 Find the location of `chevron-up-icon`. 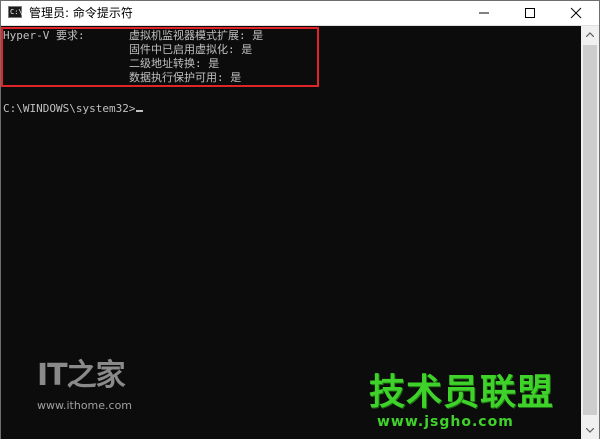

chevron-up-icon is located at coordinates (590, 34).